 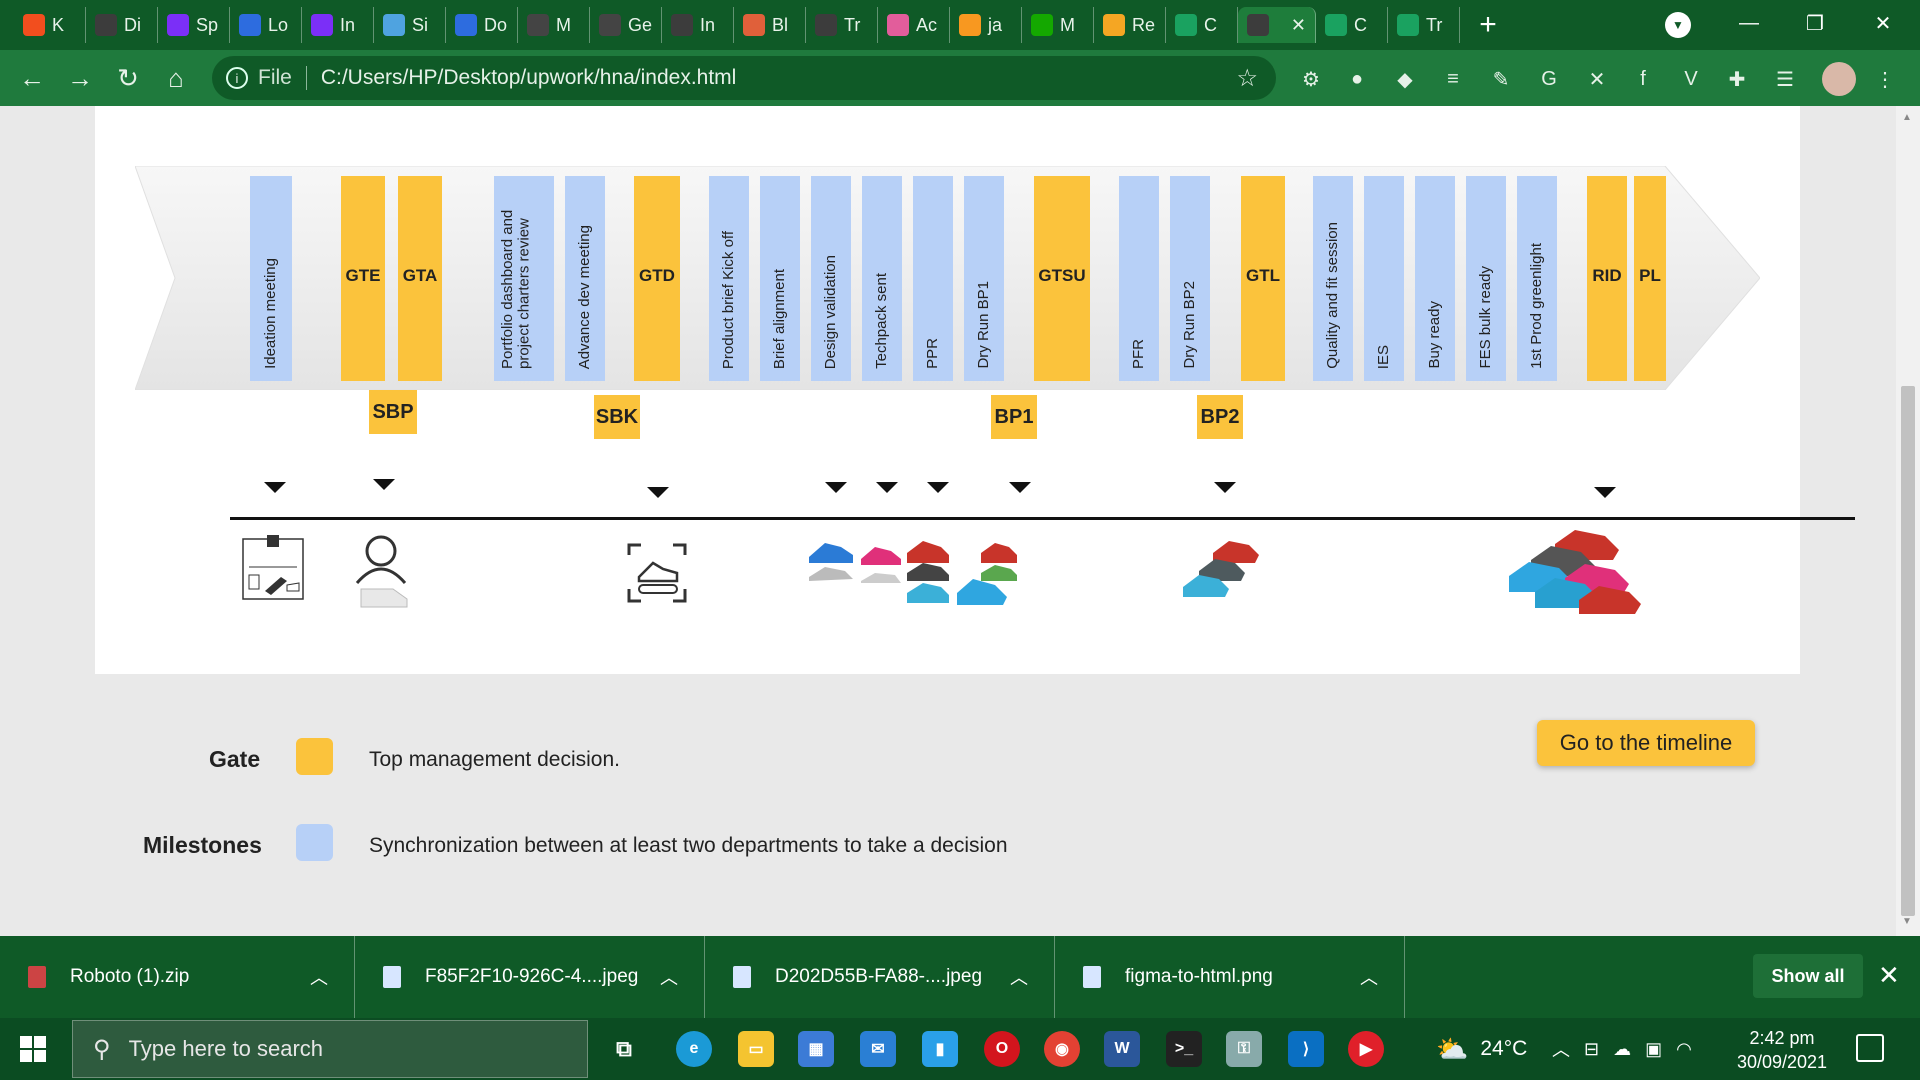 What do you see at coordinates (1737, 79) in the screenshot?
I see `puzzle-extensions-icon: ✚` at bounding box center [1737, 79].